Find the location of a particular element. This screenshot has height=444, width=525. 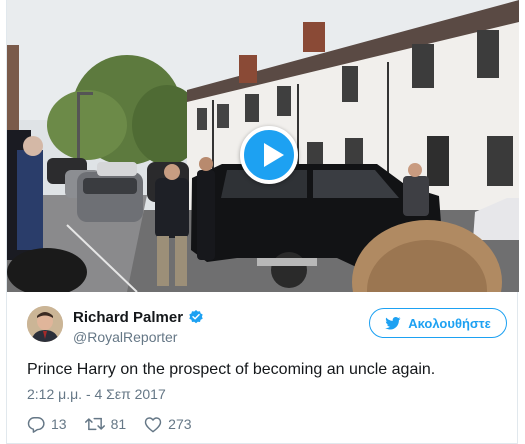

avatar-image is located at coordinates (45, 324).